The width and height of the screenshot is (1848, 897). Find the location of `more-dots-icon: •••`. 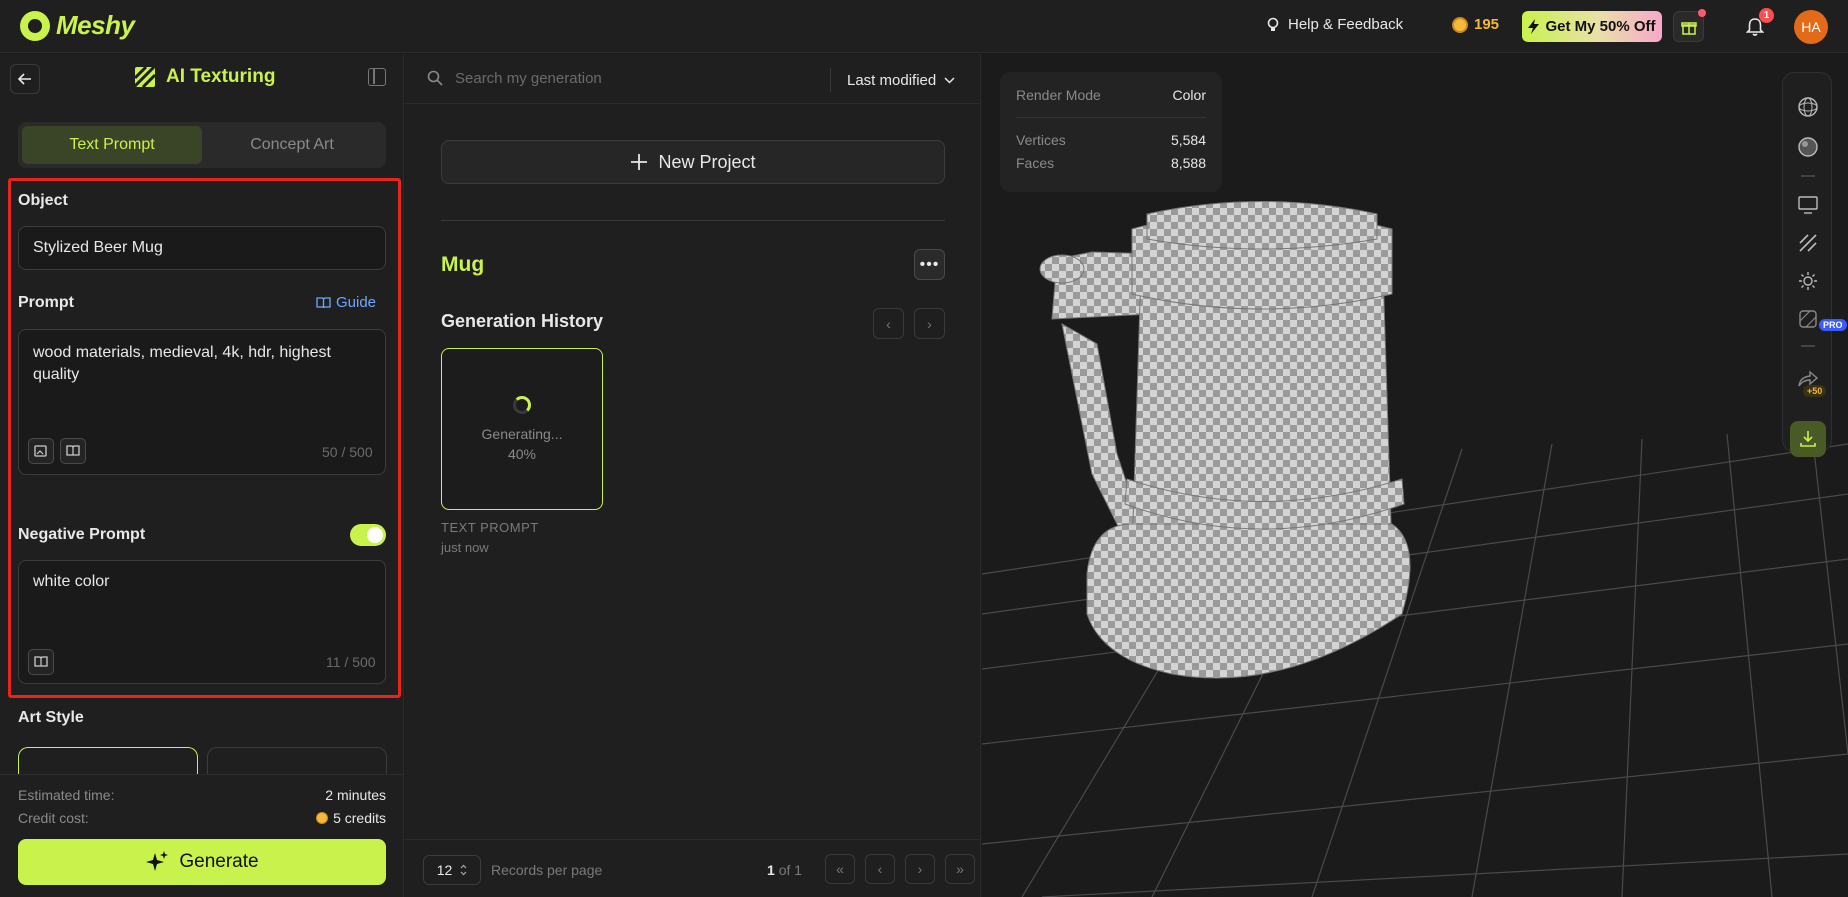

more-dots-icon: ••• is located at coordinates (929, 264).